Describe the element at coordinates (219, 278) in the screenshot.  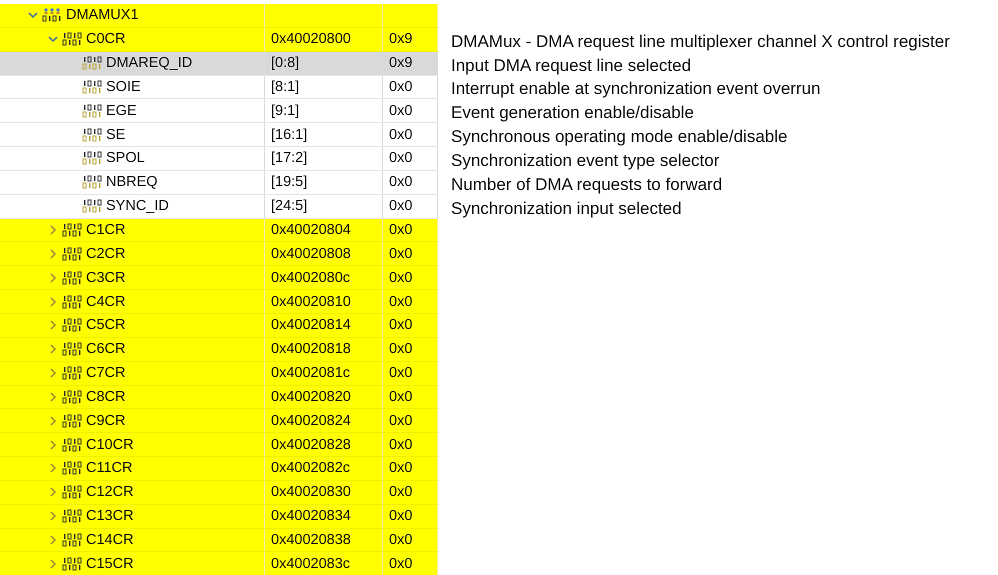
I see `tree-row: C3CR 0x4002080c 0x0` at that location.